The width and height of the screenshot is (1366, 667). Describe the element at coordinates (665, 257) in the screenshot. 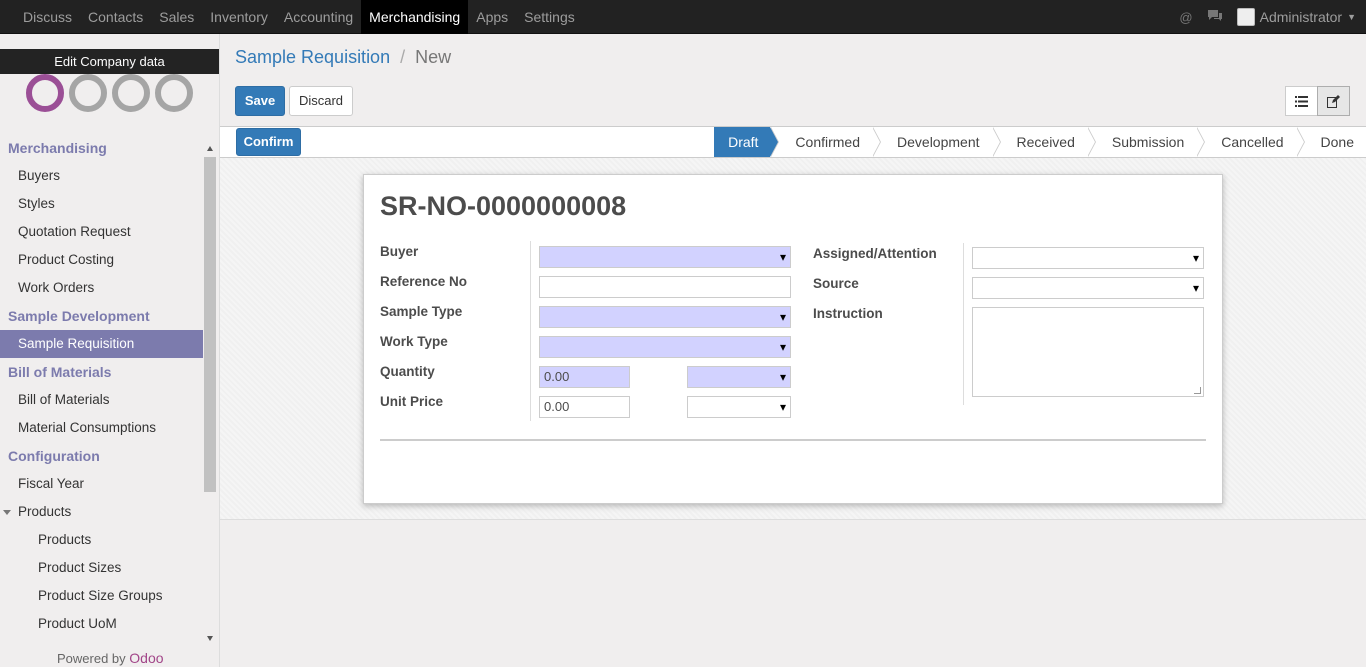

I see `buyer-select` at that location.